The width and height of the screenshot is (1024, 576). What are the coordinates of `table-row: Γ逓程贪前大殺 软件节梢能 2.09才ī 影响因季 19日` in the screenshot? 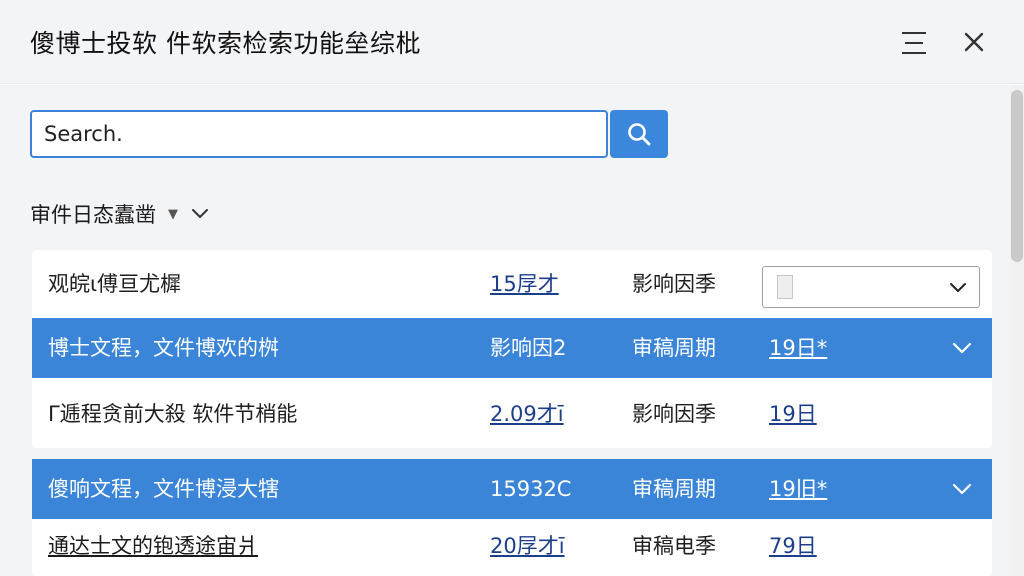 It's located at (512, 414).